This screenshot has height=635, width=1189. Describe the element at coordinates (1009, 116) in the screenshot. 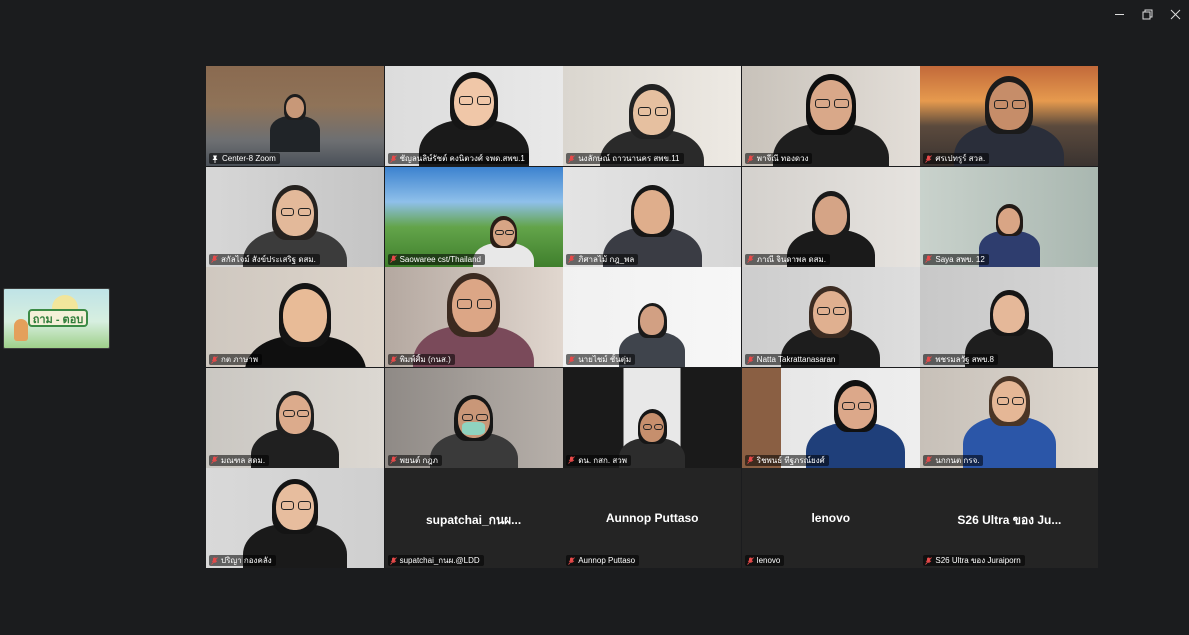

I see `participant-tile: ศรเปทรูร์ สวล.` at that location.